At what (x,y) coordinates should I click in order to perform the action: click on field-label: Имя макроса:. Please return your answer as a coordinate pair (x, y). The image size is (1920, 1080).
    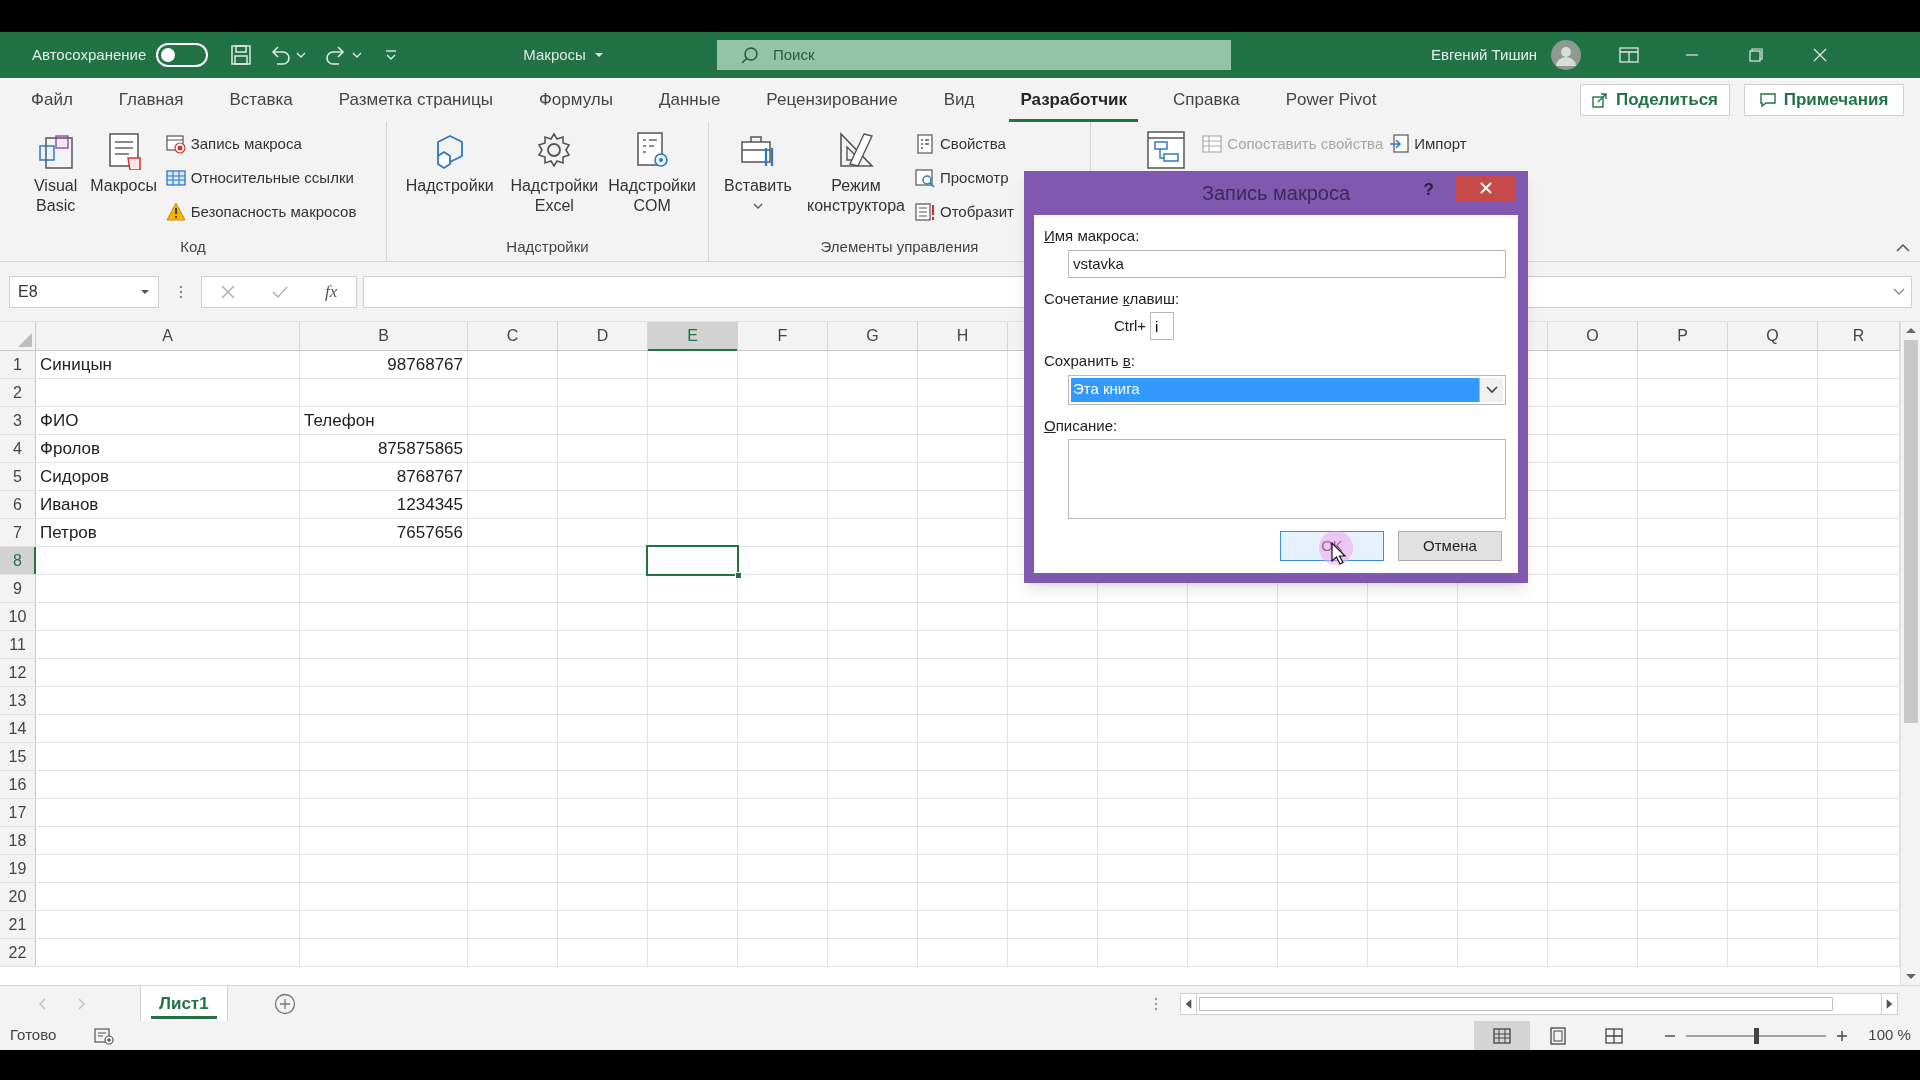
    Looking at the image, I should click on (1092, 236).